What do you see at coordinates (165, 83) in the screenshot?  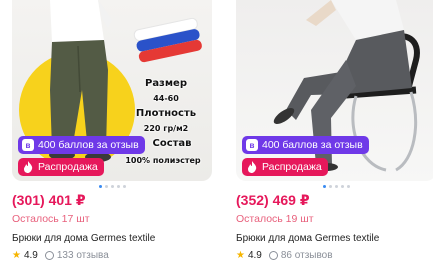 I see `size-label: Размер` at bounding box center [165, 83].